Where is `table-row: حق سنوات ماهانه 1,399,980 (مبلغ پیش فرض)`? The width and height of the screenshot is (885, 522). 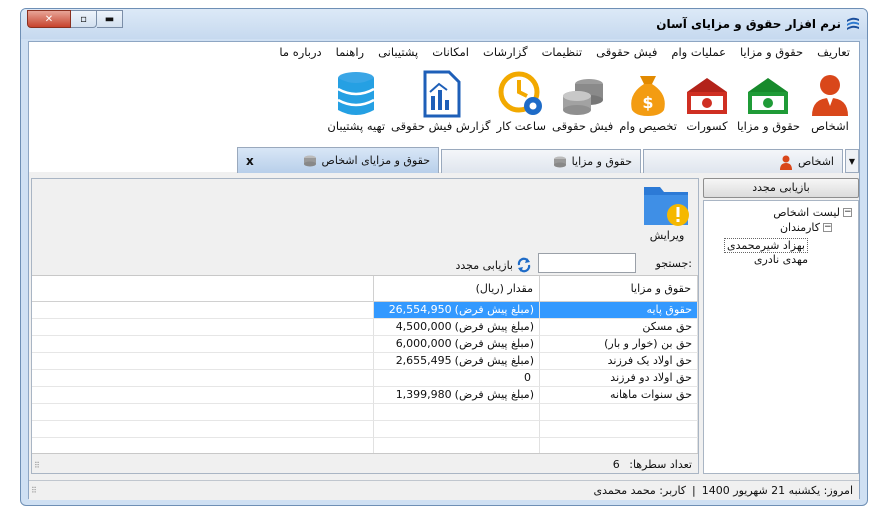
table-row: حق سنوات ماهانه 1,399,980 (مبلغ پیش فرض) is located at coordinates (365, 395).